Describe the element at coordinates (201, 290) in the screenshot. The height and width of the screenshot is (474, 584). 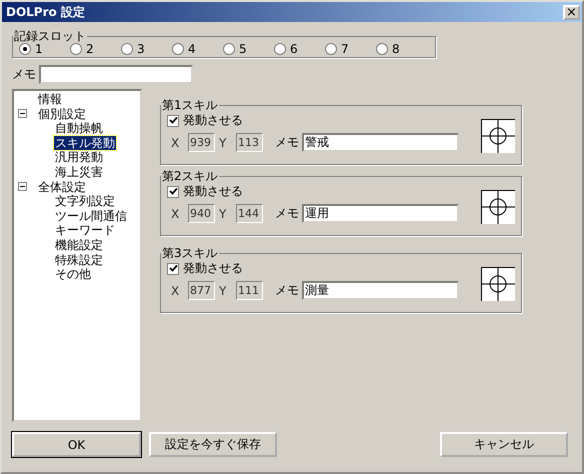
I see `x-field: 877` at that location.